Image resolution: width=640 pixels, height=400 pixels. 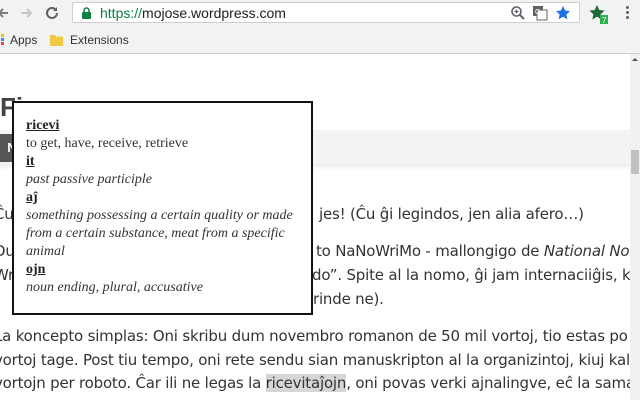 I want to click on entry-definition: past passive participle, so click(x=89, y=179).